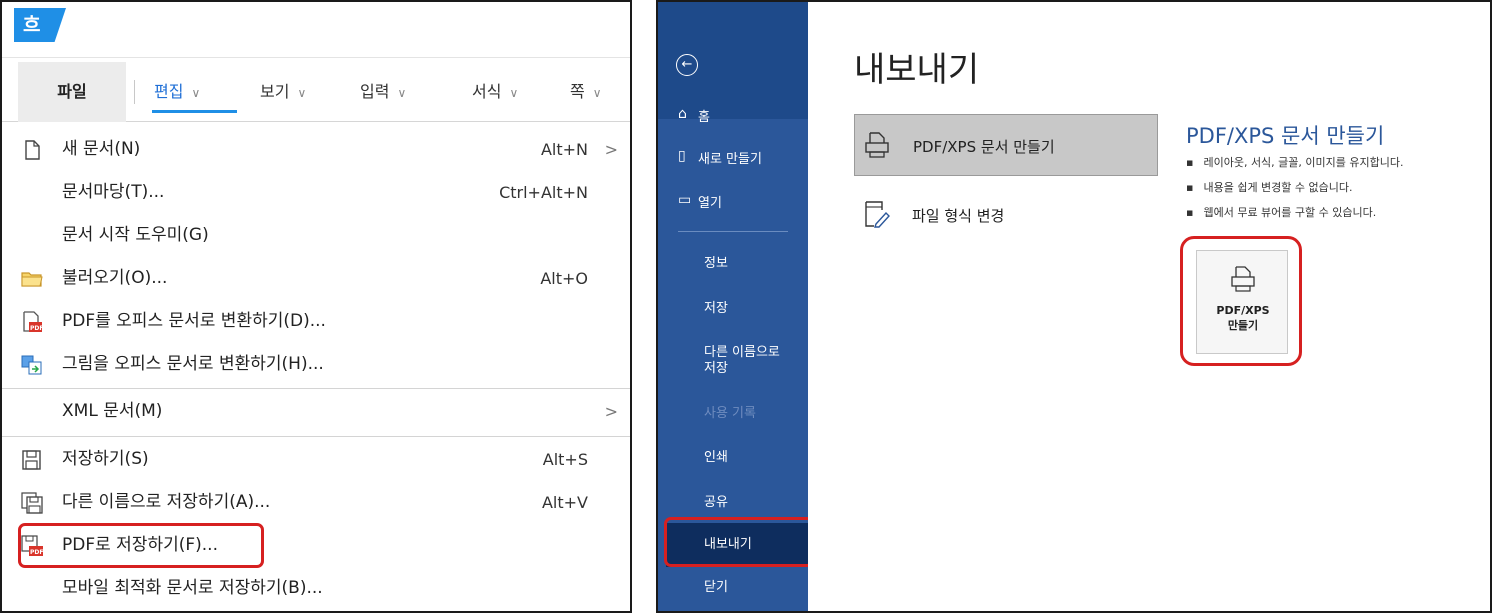 The image size is (1492, 613). I want to click on menu-item-shortcut: Alt+S, so click(565, 459).